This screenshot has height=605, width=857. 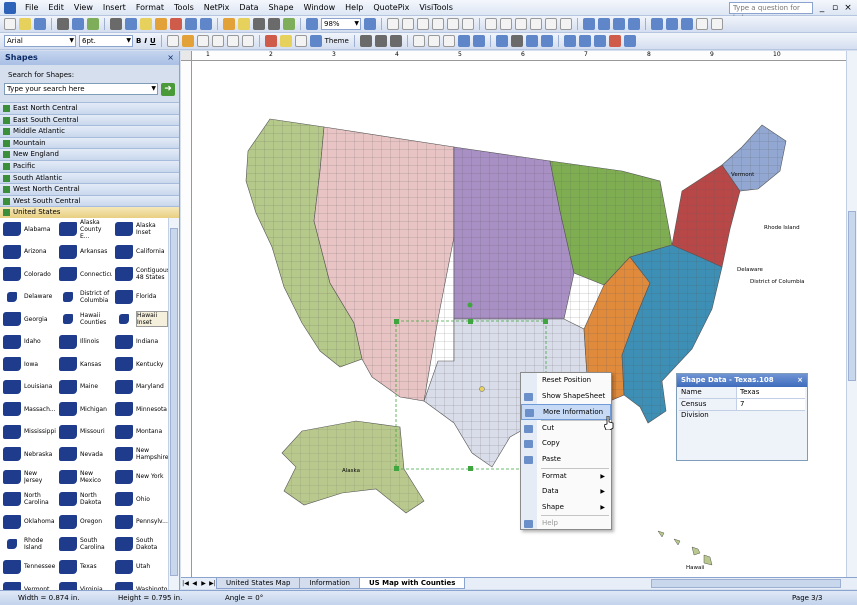 What do you see at coordinates (852, 296) in the screenshot?
I see `scrollbar-thumb` at bounding box center [852, 296].